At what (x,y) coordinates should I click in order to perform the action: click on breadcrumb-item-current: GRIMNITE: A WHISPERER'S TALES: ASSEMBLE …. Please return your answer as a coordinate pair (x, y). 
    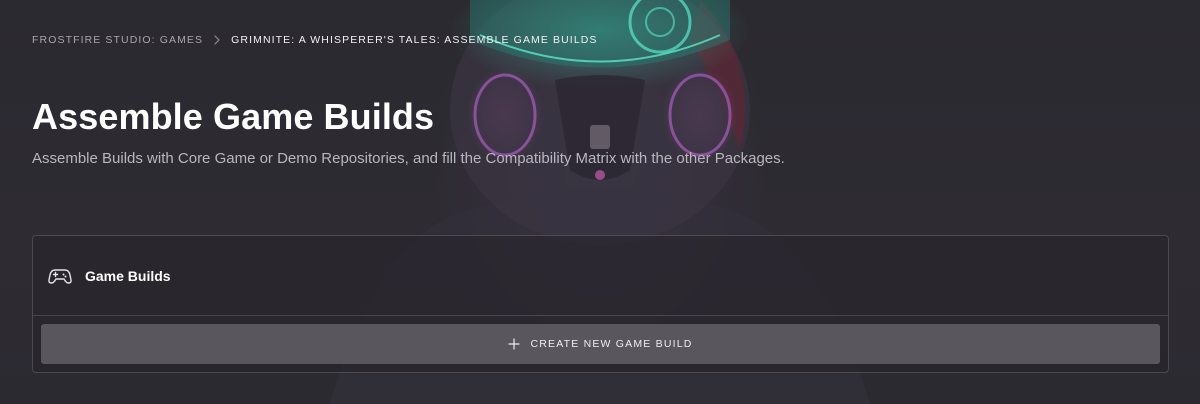
    Looking at the image, I should click on (414, 40).